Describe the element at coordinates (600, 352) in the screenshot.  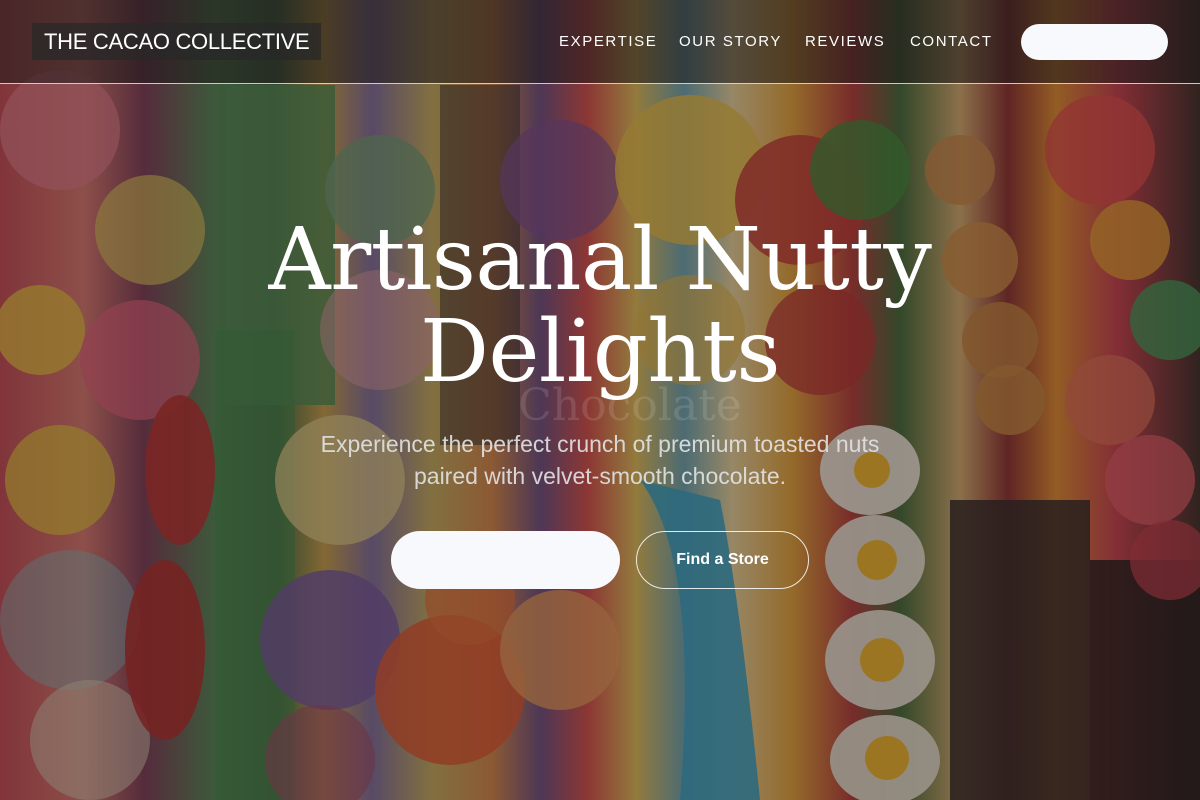
I see `hero-title-line-2: Delights` at that location.